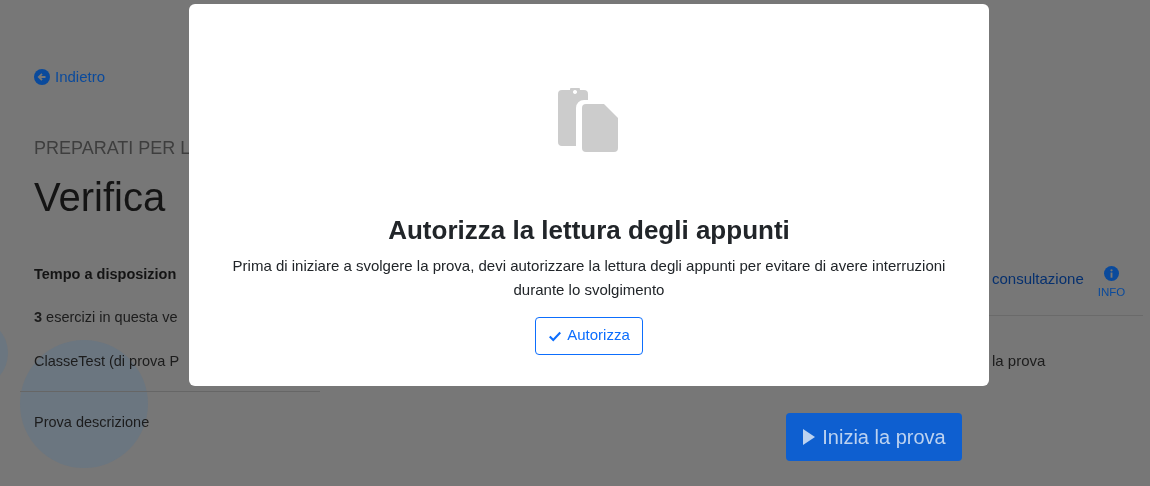  What do you see at coordinates (1038, 279) in the screenshot?
I see `consultation-link: consultazione` at bounding box center [1038, 279].